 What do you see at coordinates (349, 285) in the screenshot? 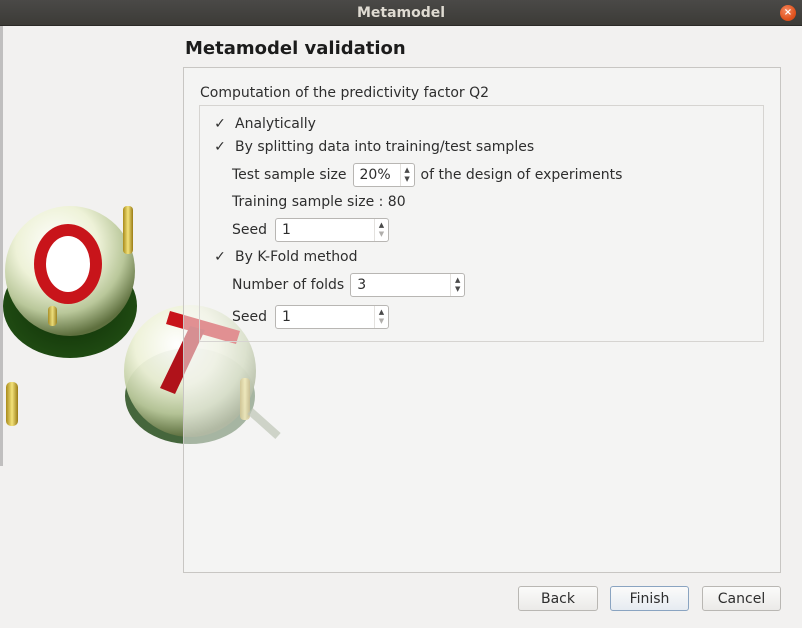
I see `number-of-folds-row: Number of folds 3 ▲ ▼` at bounding box center [349, 285].